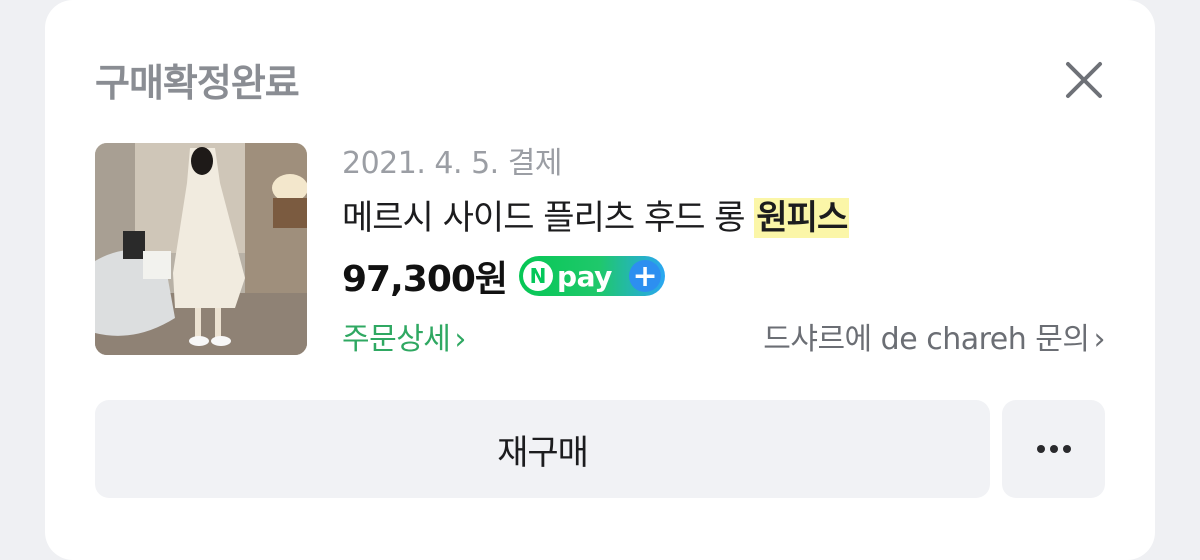 The height and width of the screenshot is (560, 1200). Describe the element at coordinates (926, 339) in the screenshot. I see `seller-inquiry-label: 드샤르에 de chareh 문의` at that location.